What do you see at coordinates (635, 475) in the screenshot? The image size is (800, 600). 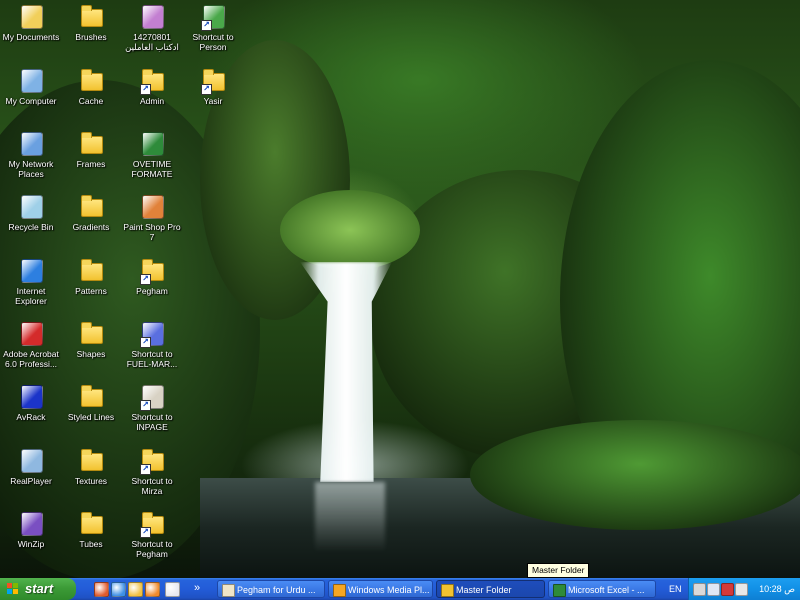 I see `foreground-ferns` at bounding box center [635, 475].